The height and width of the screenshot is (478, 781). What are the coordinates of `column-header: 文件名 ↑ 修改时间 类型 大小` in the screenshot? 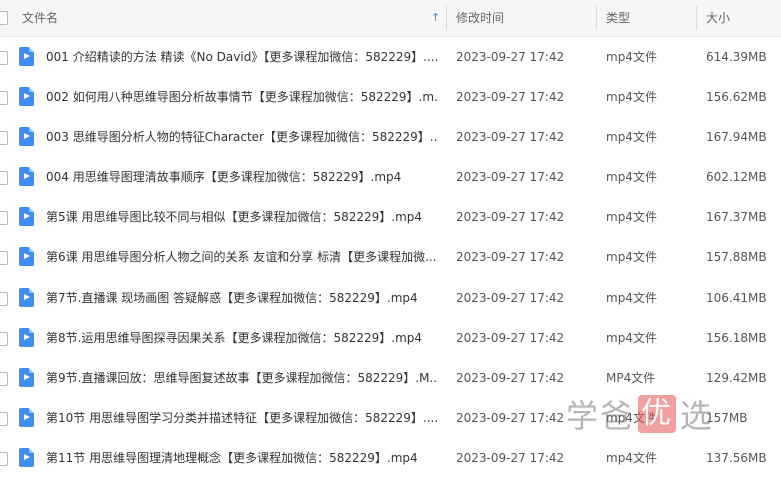 It's located at (390, 18).